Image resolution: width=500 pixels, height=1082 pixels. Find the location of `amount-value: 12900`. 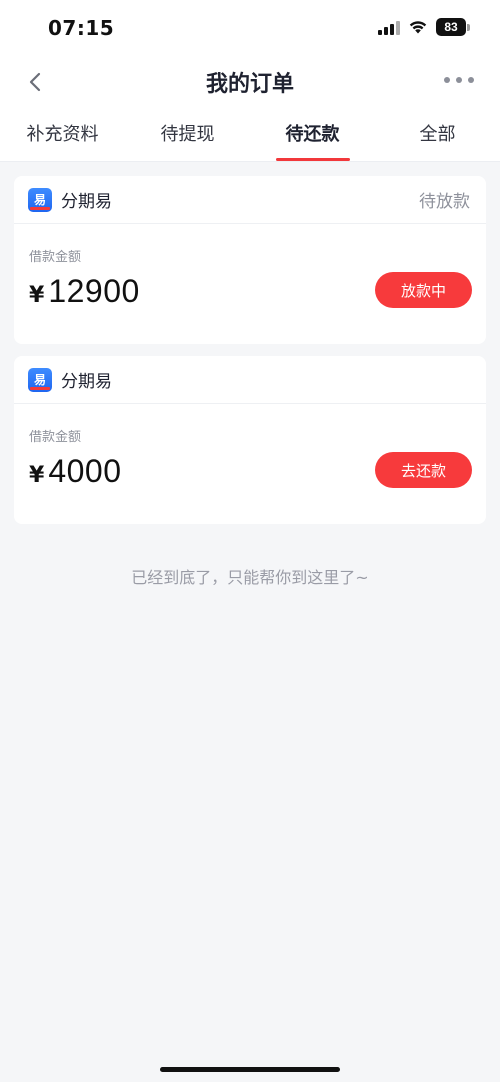

amount-value: 12900 is located at coordinates (94, 291).